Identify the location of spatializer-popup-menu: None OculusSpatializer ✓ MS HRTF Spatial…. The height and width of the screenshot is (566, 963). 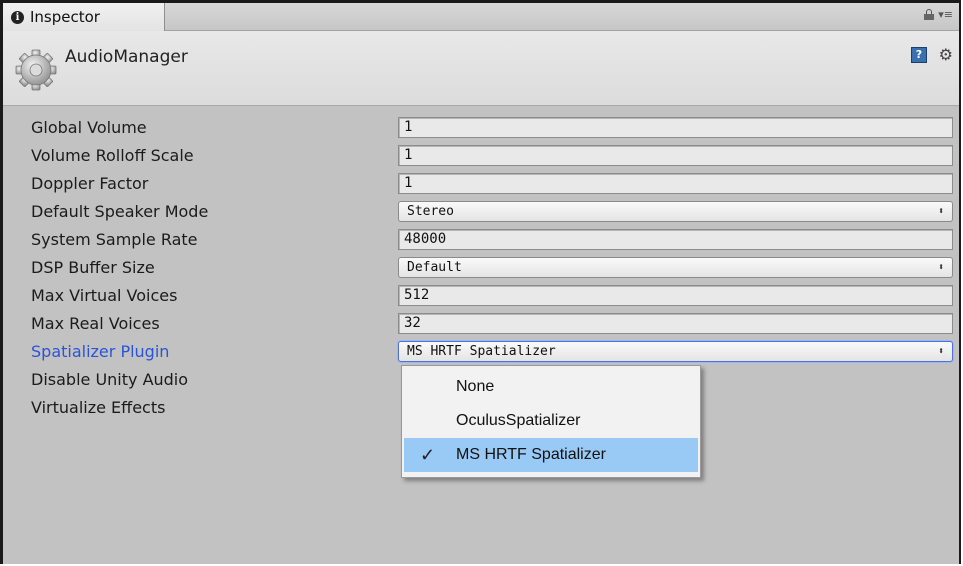
(551, 421).